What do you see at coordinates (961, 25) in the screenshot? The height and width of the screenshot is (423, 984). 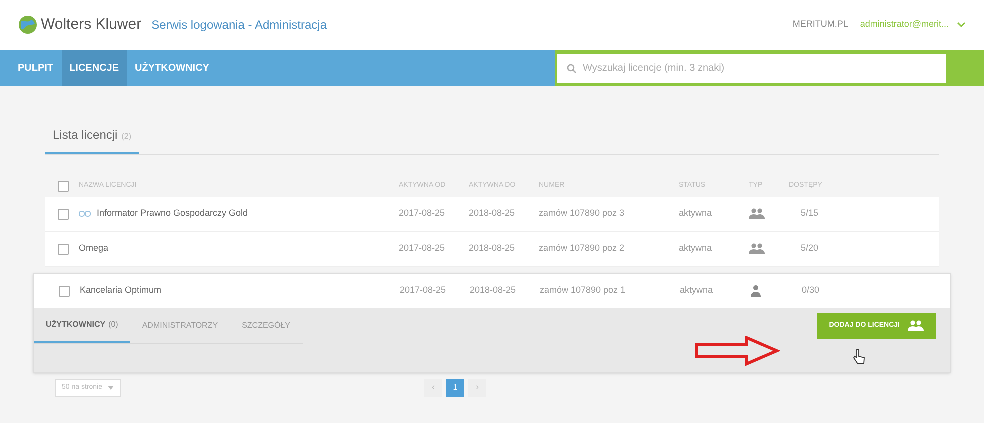 I see `chevron-down-icon` at bounding box center [961, 25].